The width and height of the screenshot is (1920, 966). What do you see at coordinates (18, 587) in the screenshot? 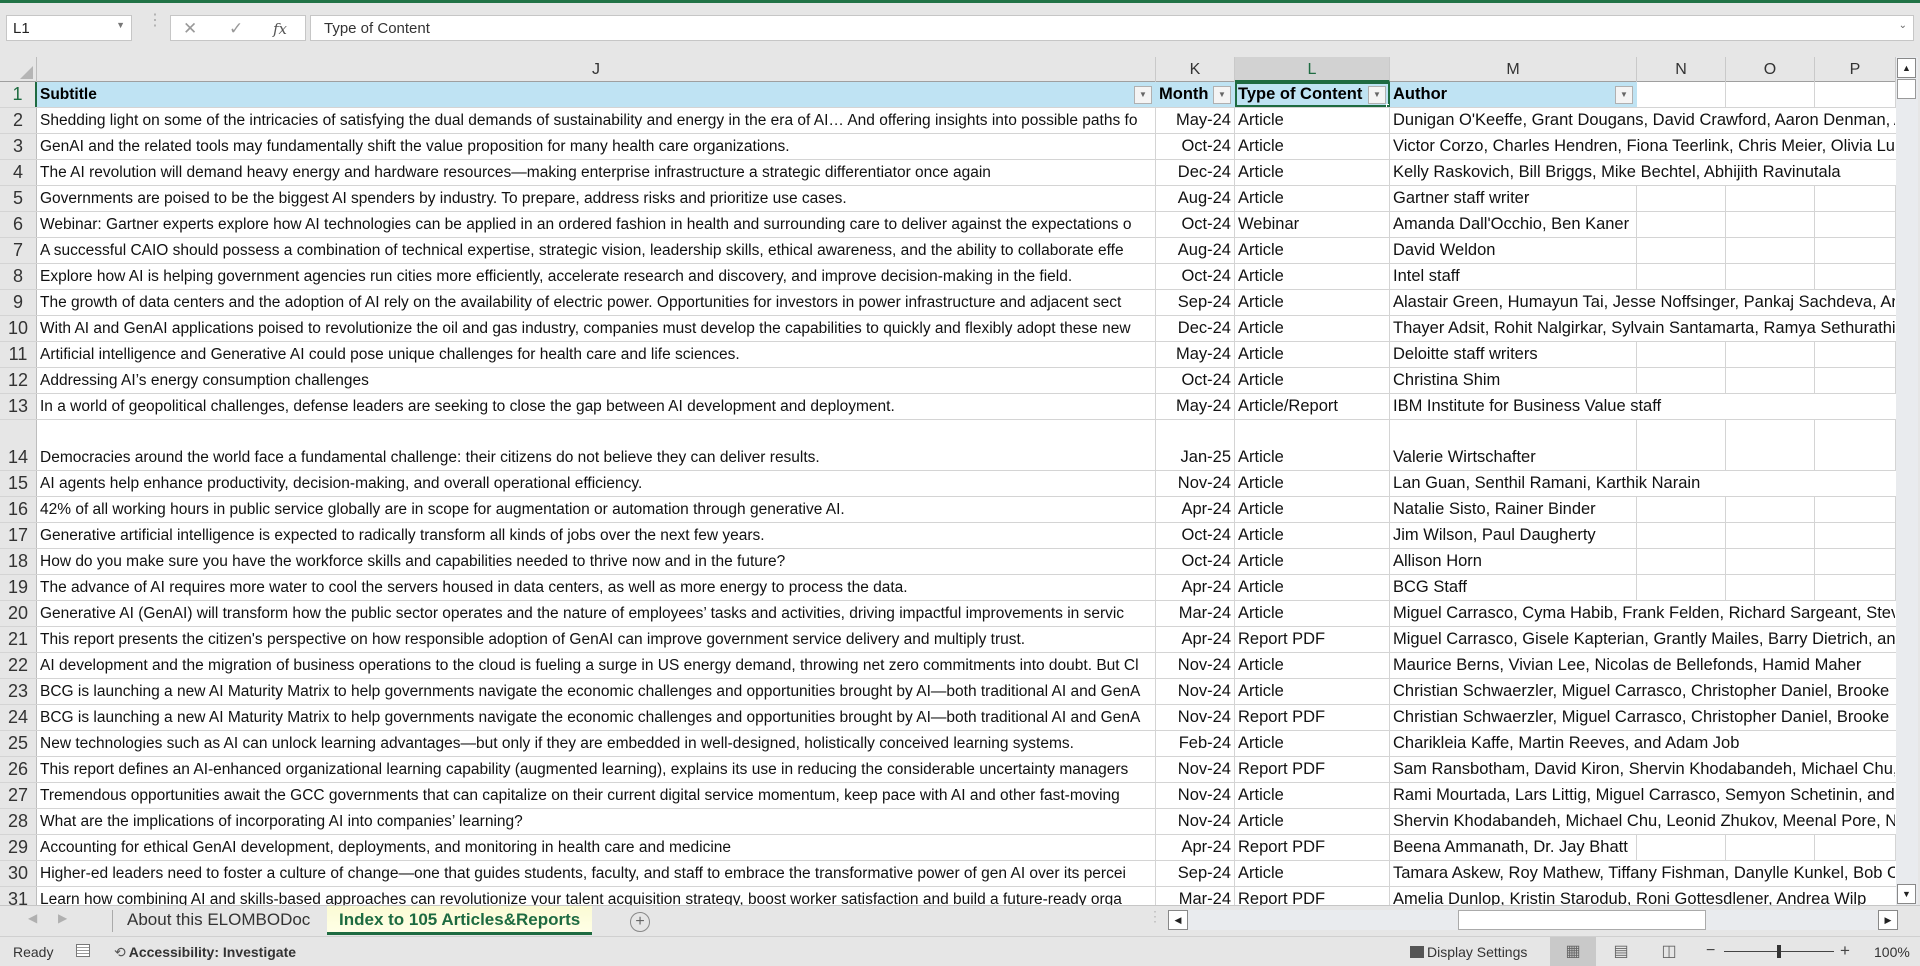
I see `row-header: 19` at bounding box center [18, 587].